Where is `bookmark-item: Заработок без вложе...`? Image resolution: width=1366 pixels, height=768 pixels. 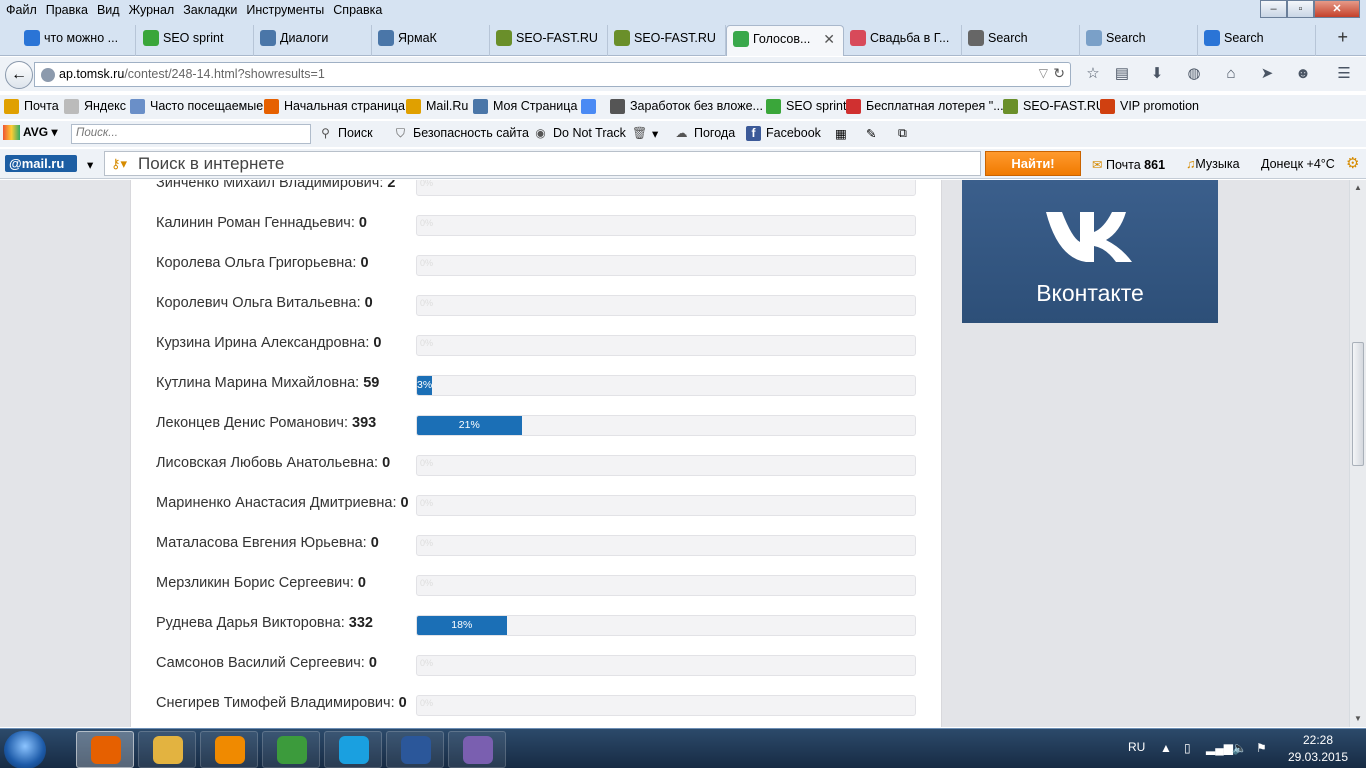 bookmark-item: Заработок без вложе... is located at coordinates (686, 106).